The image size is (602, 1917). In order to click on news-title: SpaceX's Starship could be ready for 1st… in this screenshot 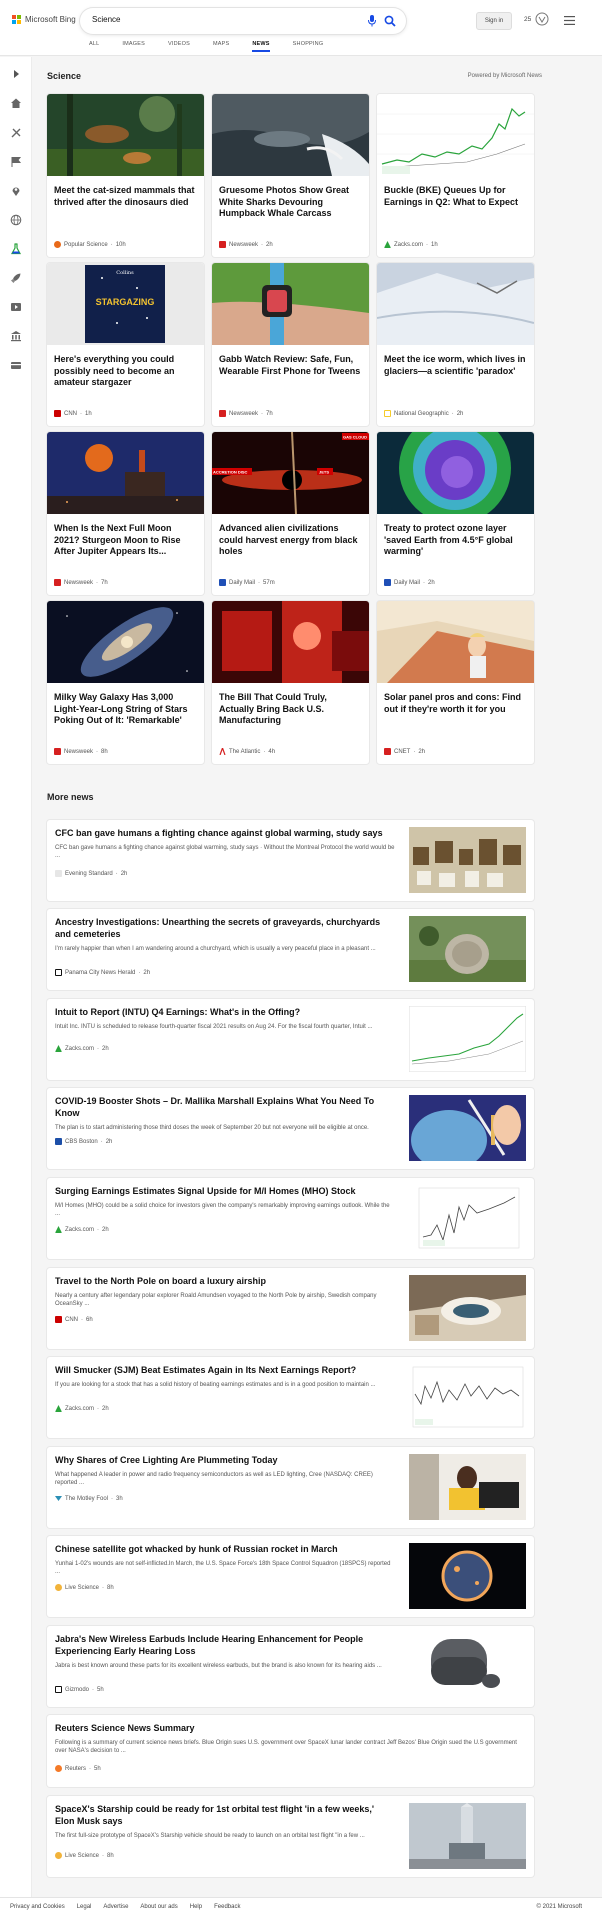, I will do `click(225, 1815)`.